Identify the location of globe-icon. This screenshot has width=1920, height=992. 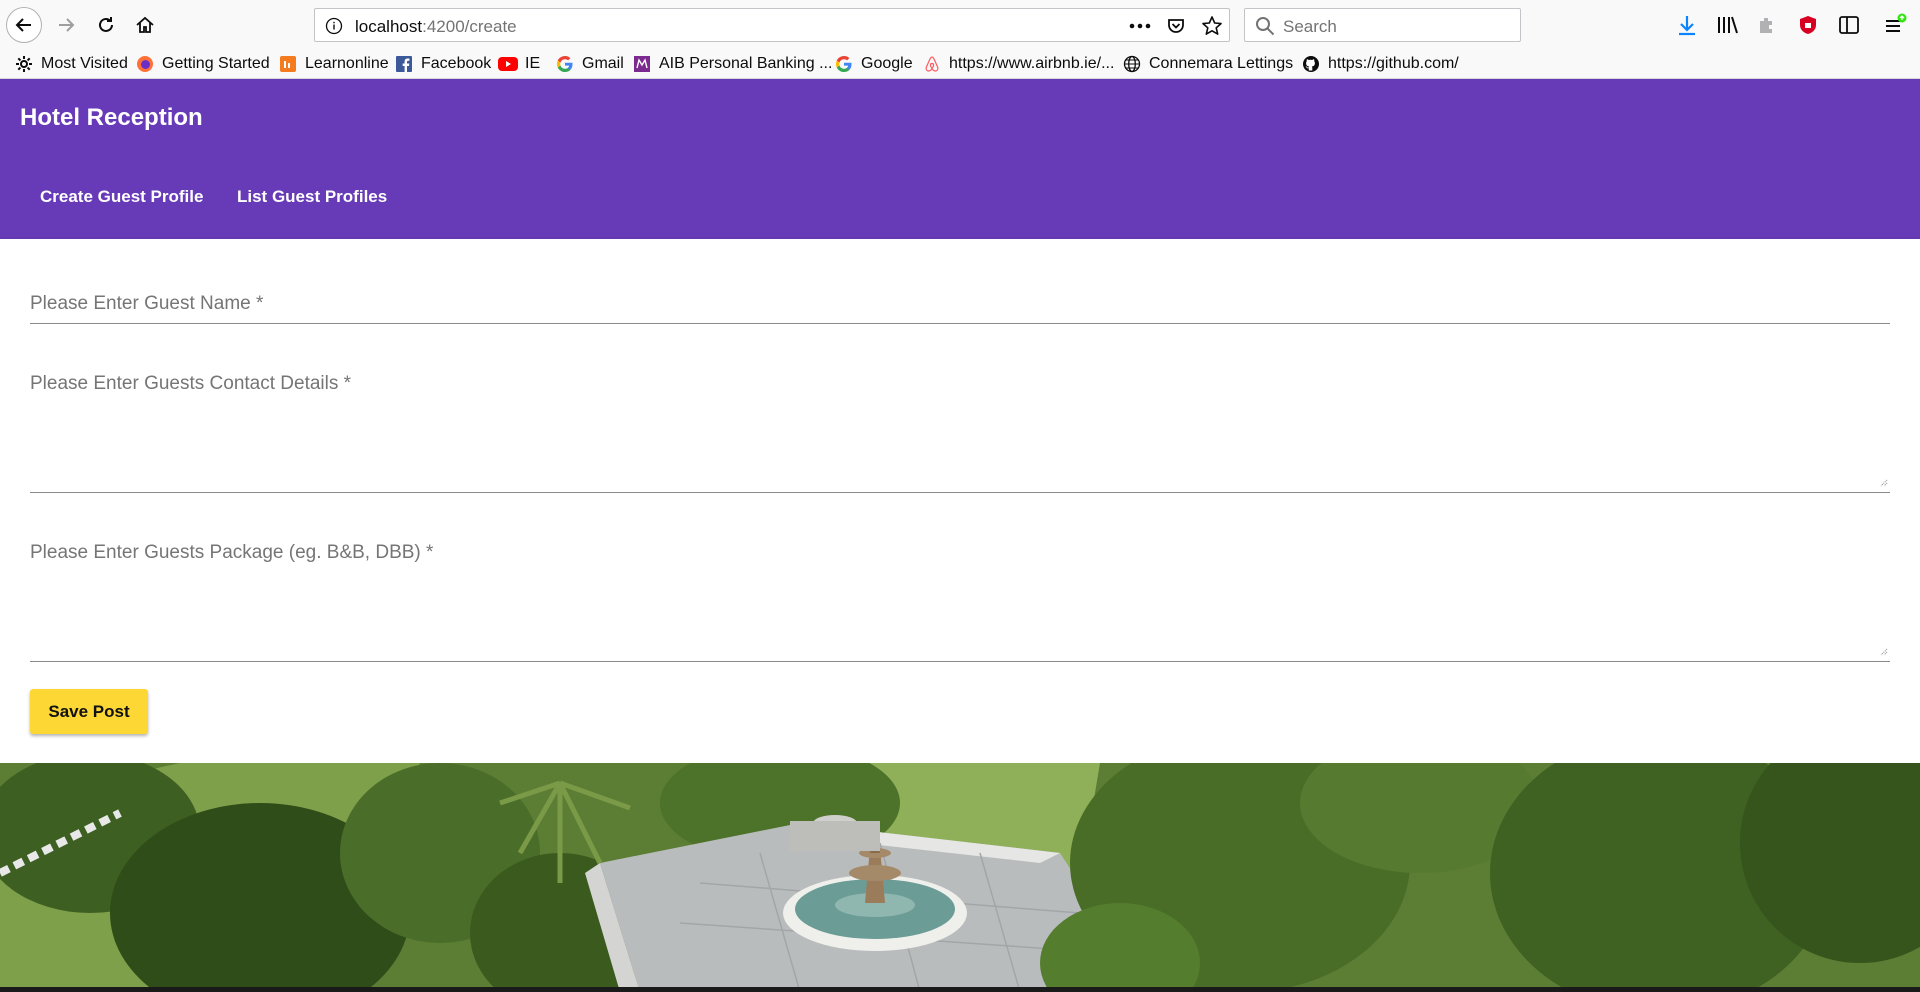
(1132, 64).